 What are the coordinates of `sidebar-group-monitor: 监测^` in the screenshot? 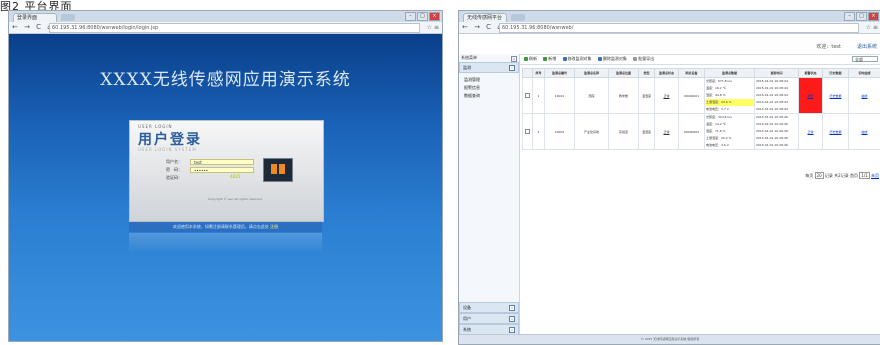 It's located at (489, 67).